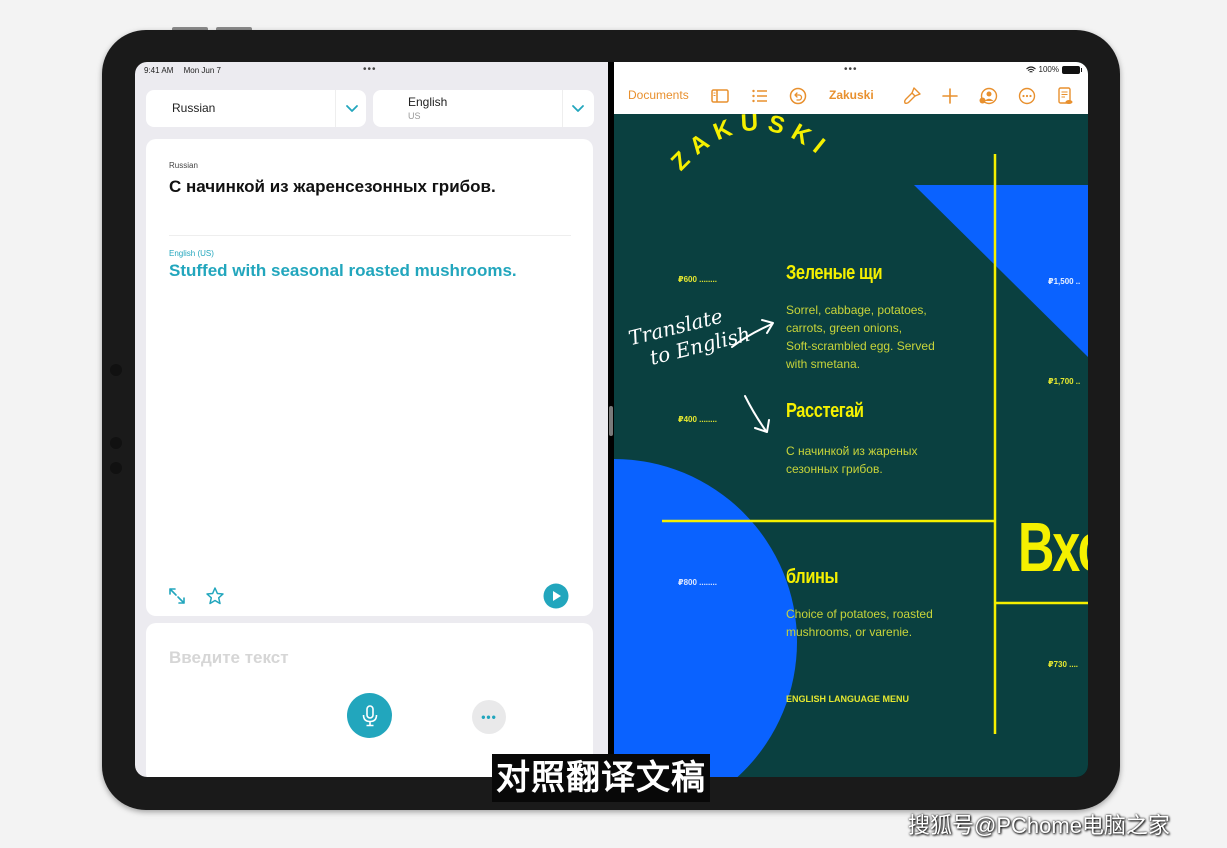  What do you see at coordinates (343, 270) in the screenshot?
I see `target-text: Stuffed with seasonal roasted mushrooms.` at bounding box center [343, 270].